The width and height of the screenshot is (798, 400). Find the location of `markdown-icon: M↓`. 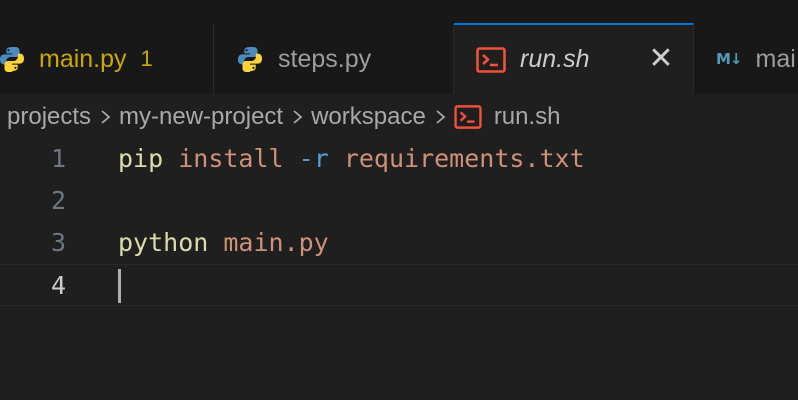

markdown-icon: M↓ is located at coordinates (729, 59).